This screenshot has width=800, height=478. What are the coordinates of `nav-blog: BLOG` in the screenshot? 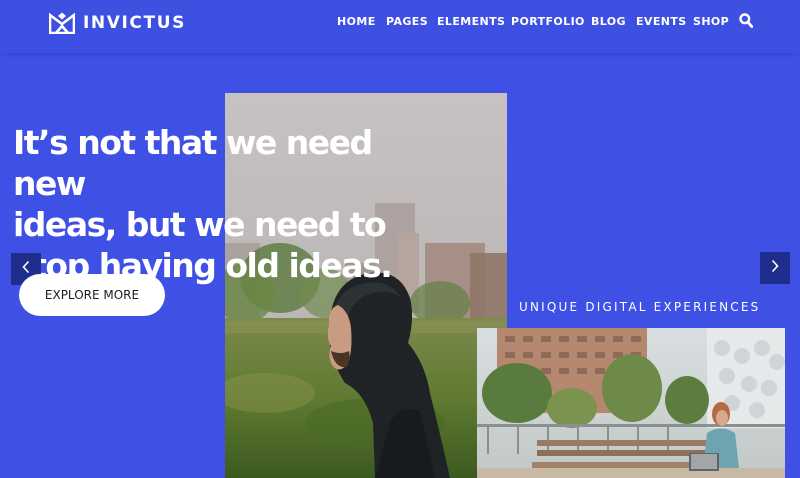 It's located at (608, 21).